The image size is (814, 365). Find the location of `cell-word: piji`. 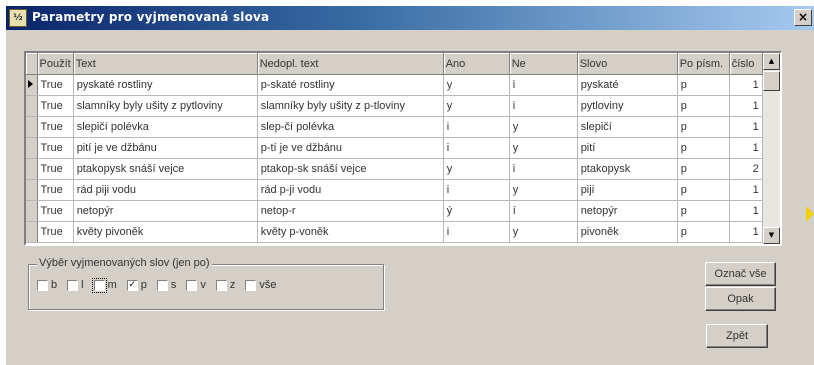

cell-word: piji is located at coordinates (627, 190).